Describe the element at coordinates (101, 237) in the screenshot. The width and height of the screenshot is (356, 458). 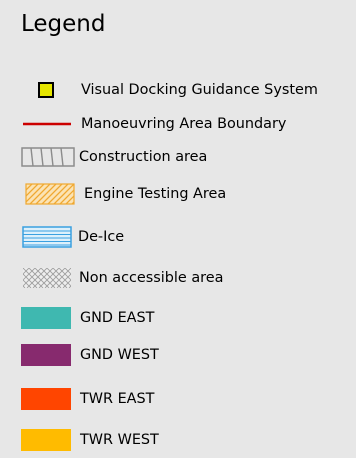
I see `legend-item-label: De-Ice` at that location.